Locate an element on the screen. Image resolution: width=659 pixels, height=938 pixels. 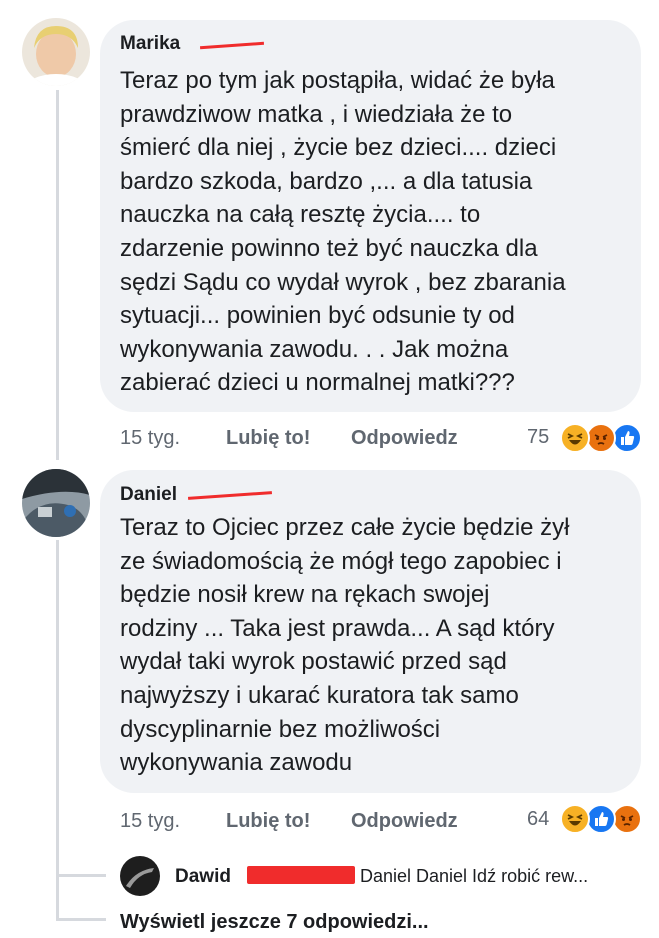
reply-author: Dawid is located at coordinates (203, 877).